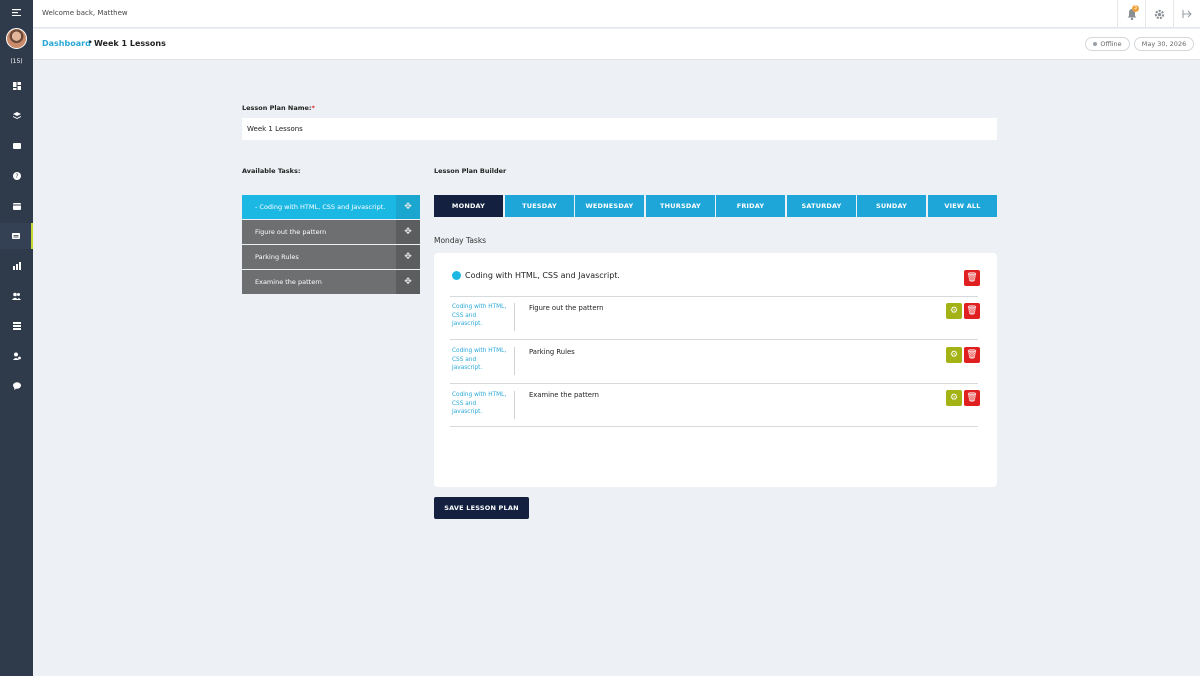  Describe the element at coordinates (962, 206) in the screenshot. I see `tab-view-all: VIEW ALL` at that location.